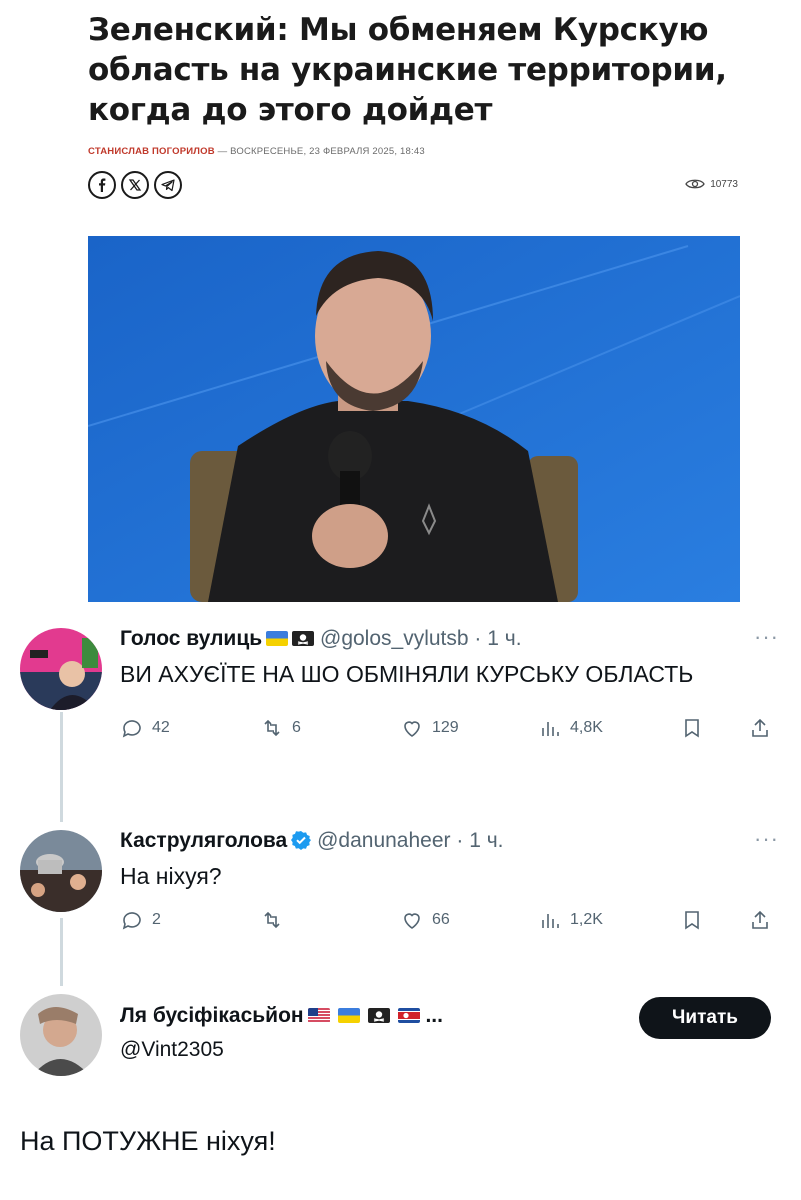 The image size is (801, 1200). I want to click on verified-badge-icon, so click(301, 840).